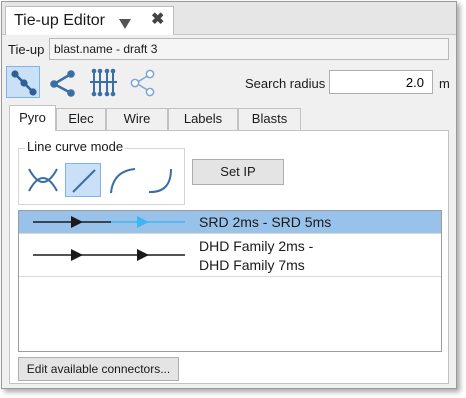  Describe the element at coordinates (101, 172) in the screenshot. I see `line-curve-mode-group: Line curve mode` at that location.